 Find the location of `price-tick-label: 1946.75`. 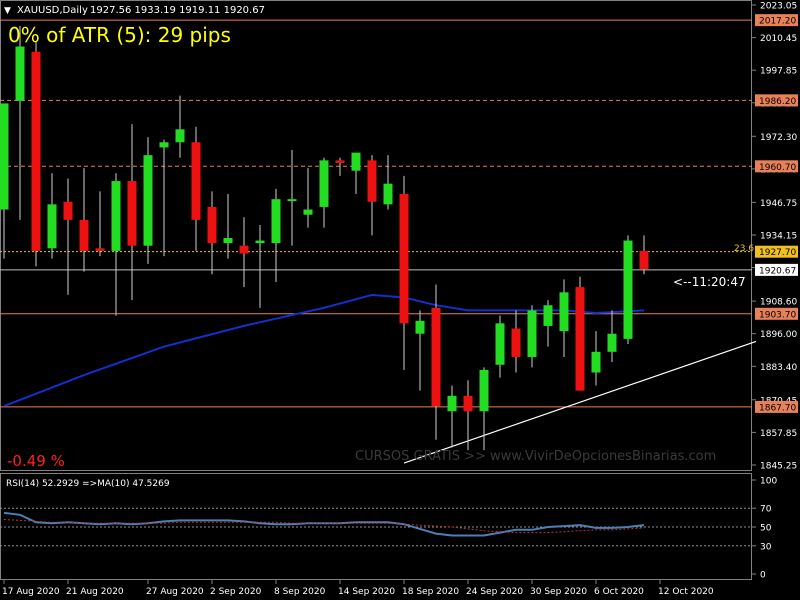

price-tick-label: 1946.75 is located at coordinates (778, 204).